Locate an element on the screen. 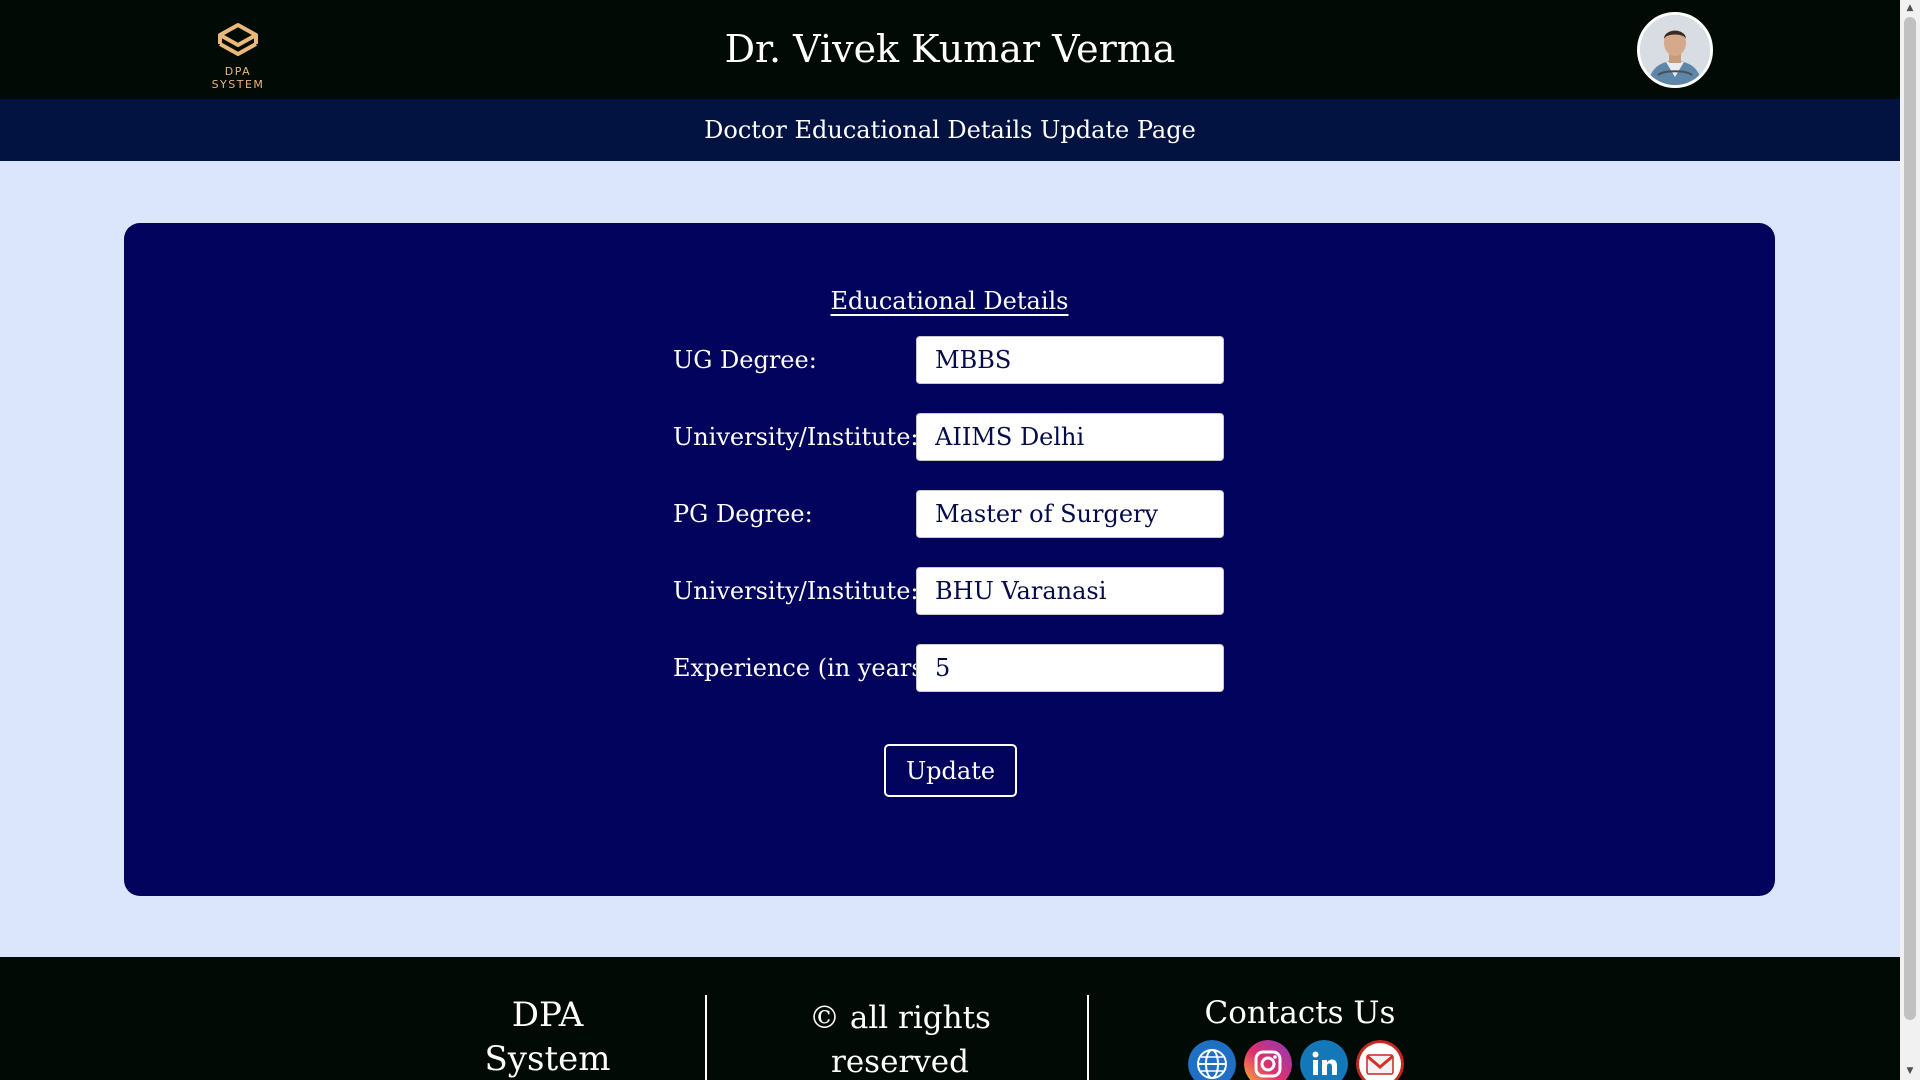 This screenshot has height=1080, width=1920. footer-brand-line1: DPA is located at coordinates (547, 1015).